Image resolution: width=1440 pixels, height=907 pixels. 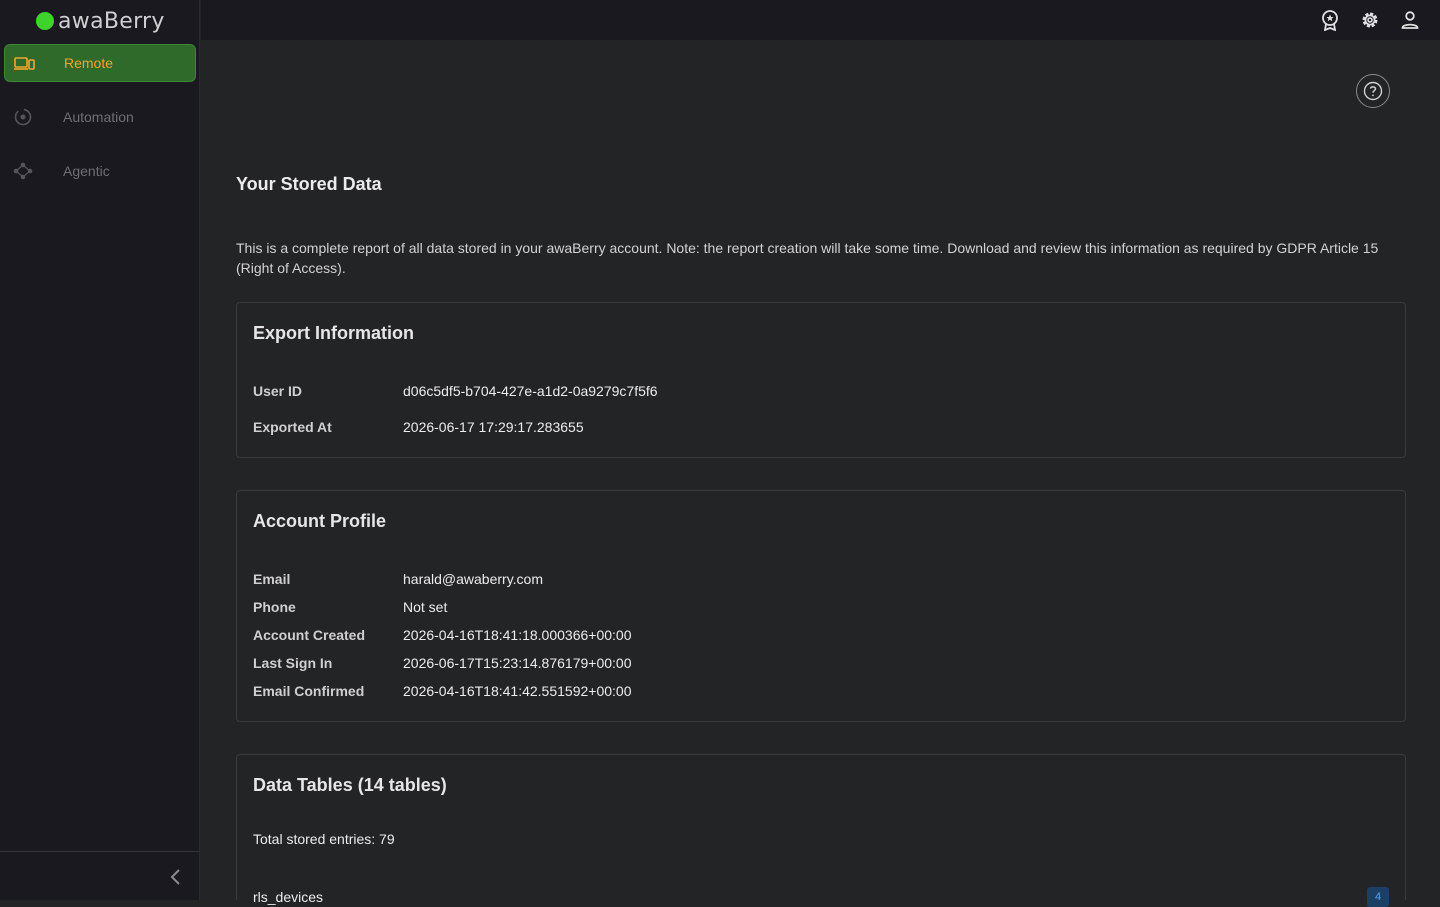 What do you see at coordinates (517, 691) in the screenshot?
I see `email-confirmed-value: 2026-04-16T18:41:42.551592+00:00` at bounding box center [517, 691].